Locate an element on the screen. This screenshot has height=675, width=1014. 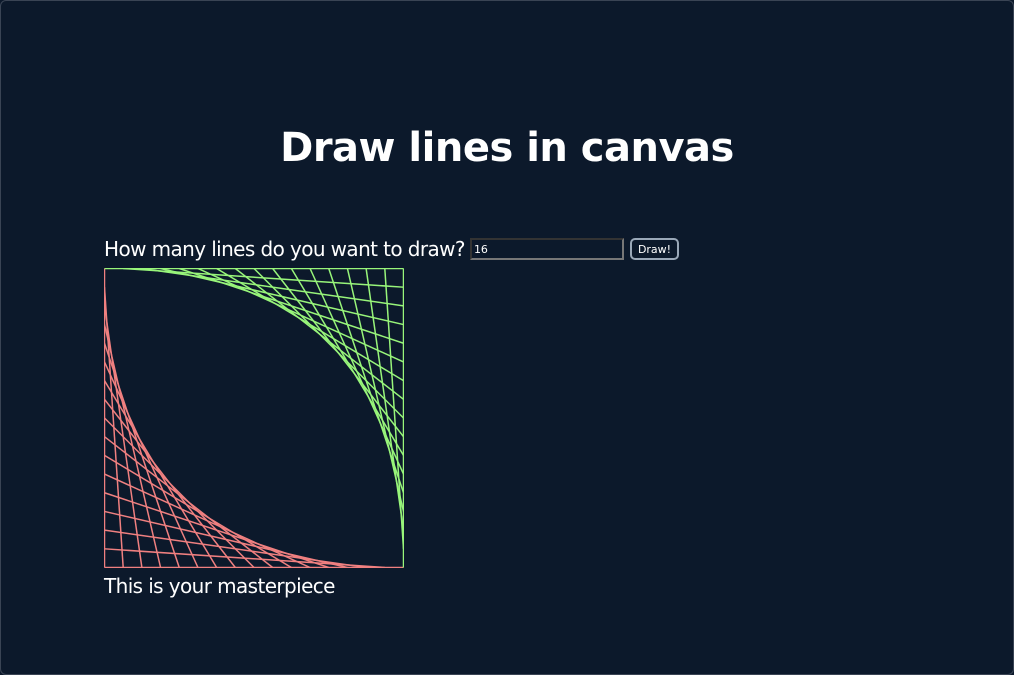
draw-button: Draw! is located at coordinates (654, 249).